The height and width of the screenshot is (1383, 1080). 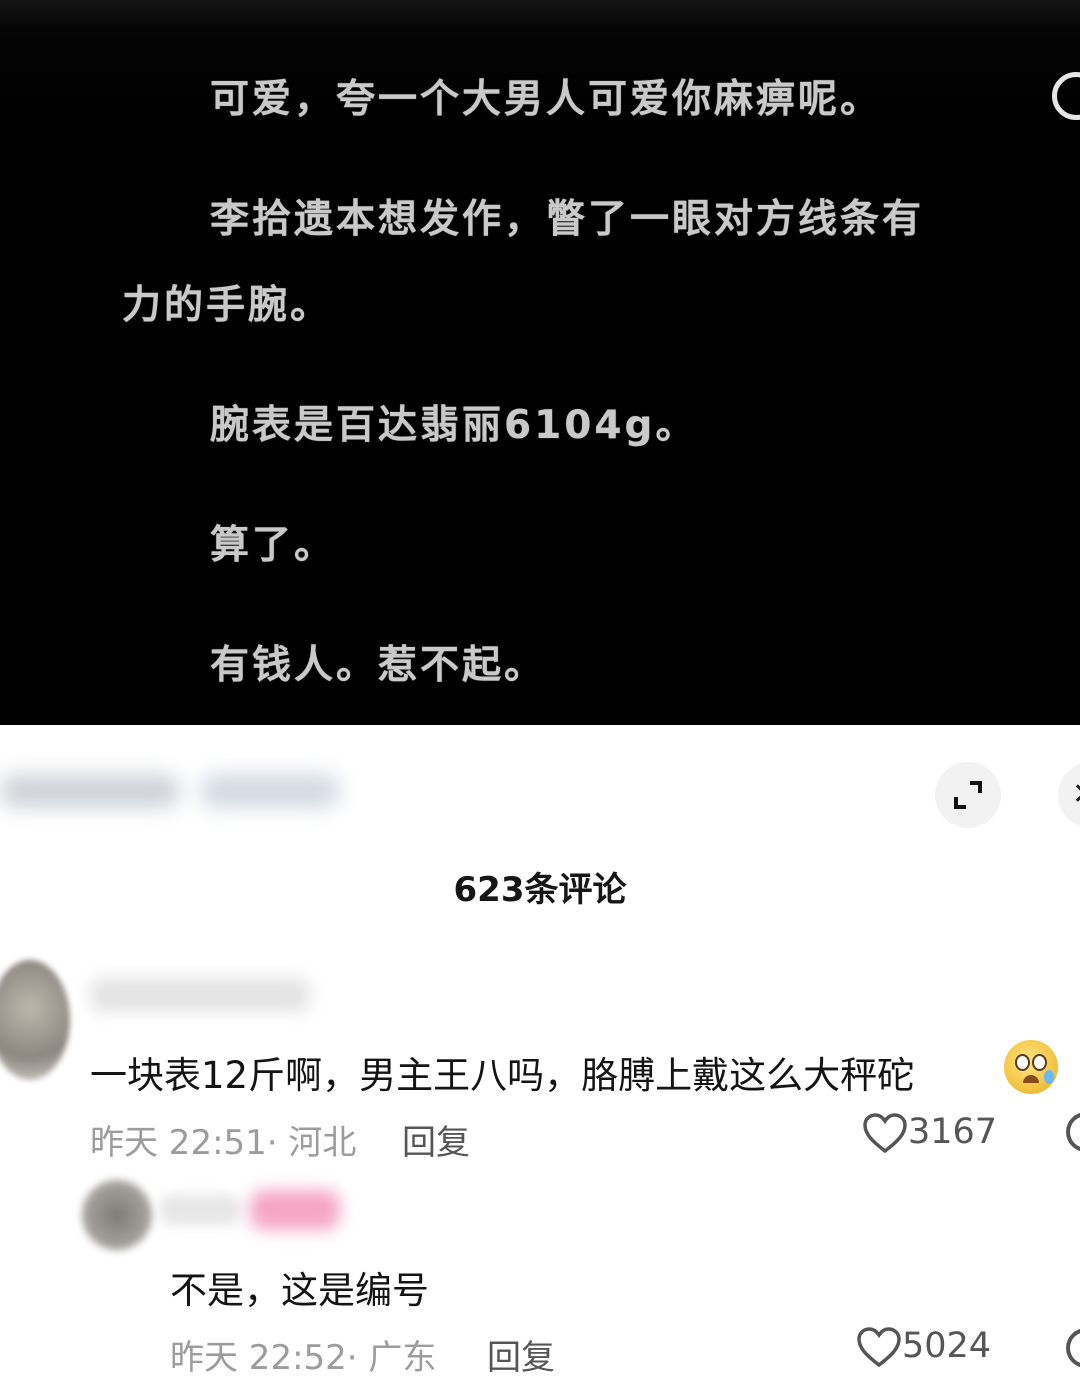 I want to click on like-count: 3167, so click(x=953, y=1132).